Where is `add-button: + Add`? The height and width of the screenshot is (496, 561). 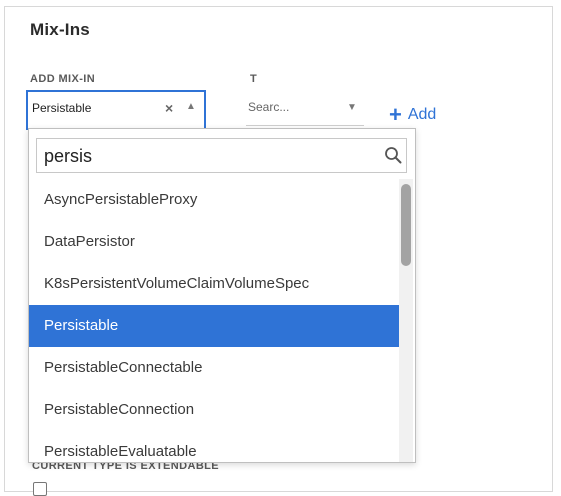
add-button: + Add is located at coordinates (413, 114).